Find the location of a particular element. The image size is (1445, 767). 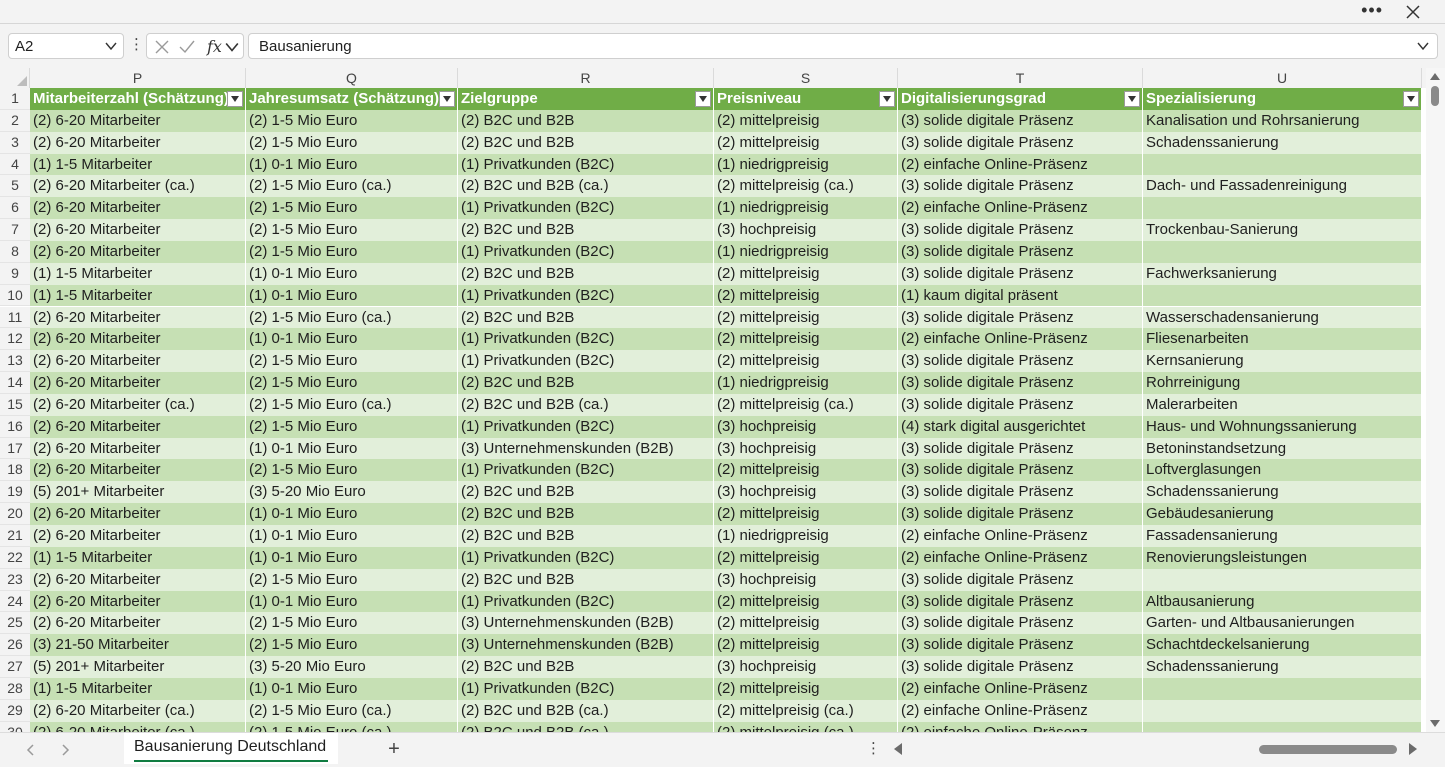

horizontal-scroll-thumb is located at coordinates (1328, 749).